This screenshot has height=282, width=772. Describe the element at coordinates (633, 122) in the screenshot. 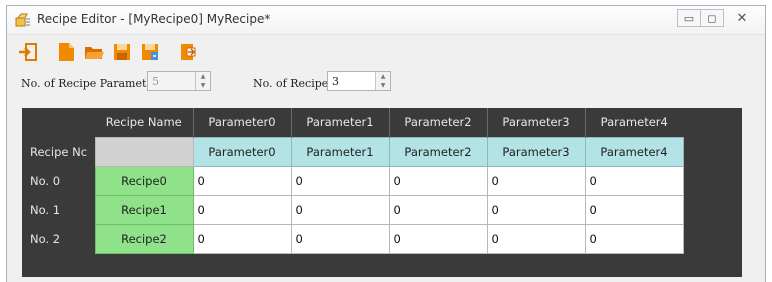

I see `column-header-parameter4: Parameter4` at that location.